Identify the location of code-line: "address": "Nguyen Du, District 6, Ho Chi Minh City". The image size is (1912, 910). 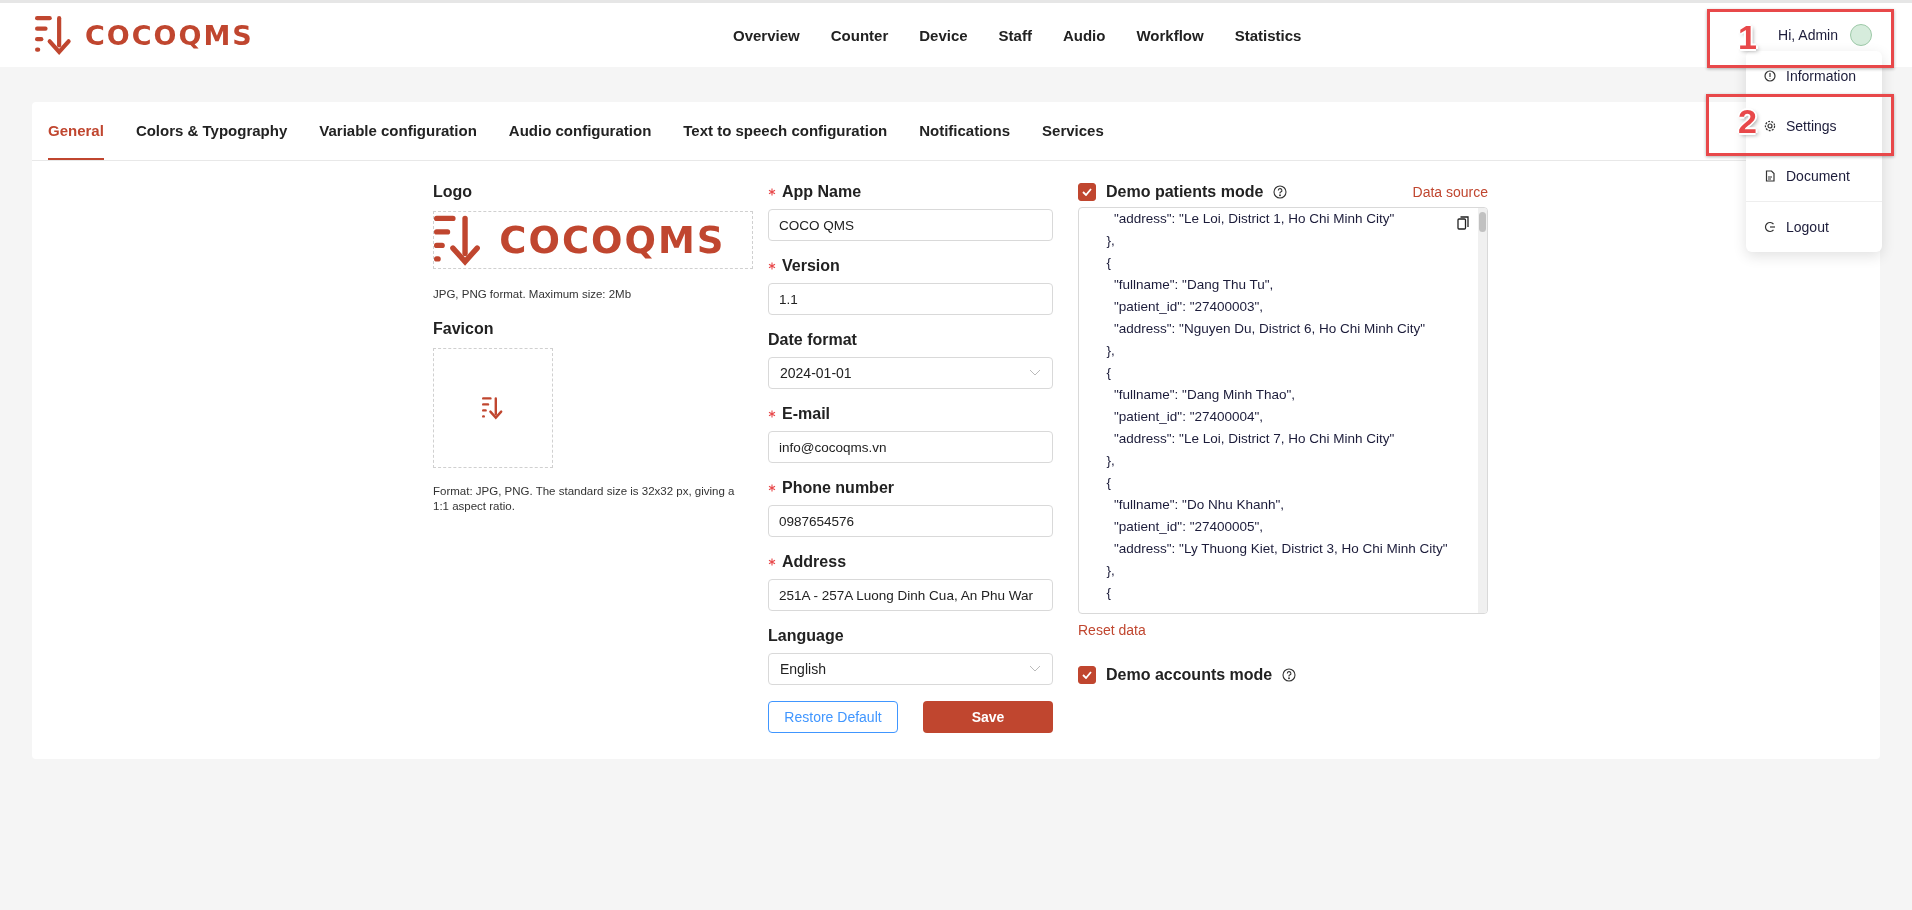
(1270, 329).